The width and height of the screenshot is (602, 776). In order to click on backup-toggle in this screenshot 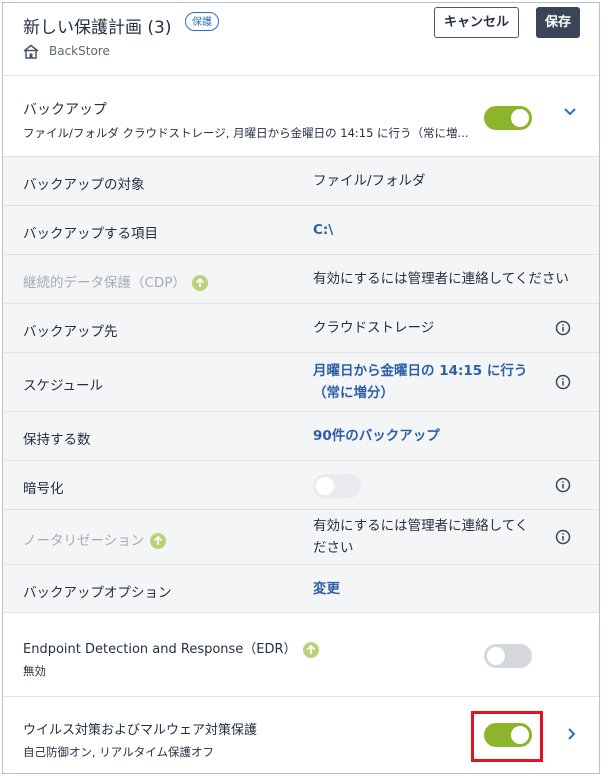, I will do `click(508, 118)`.